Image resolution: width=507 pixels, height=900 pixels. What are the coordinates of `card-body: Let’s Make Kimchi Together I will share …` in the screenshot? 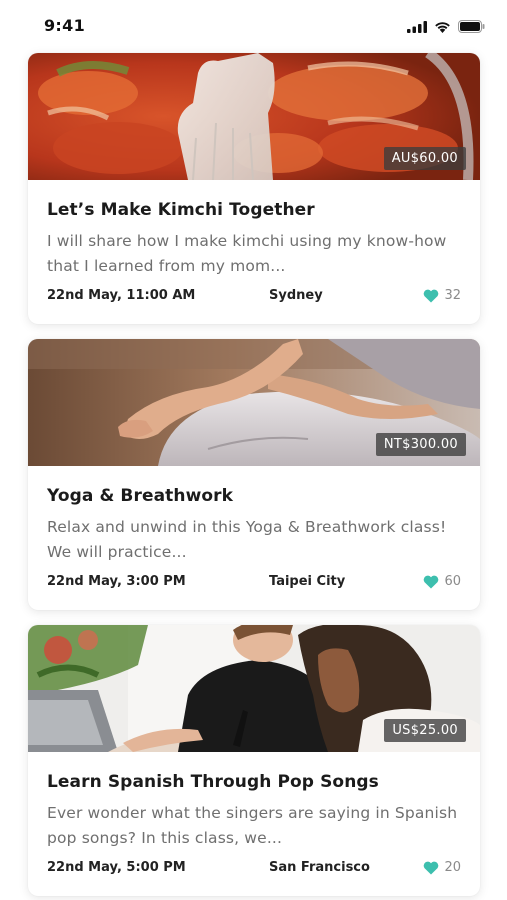 It's located at (254, 252).